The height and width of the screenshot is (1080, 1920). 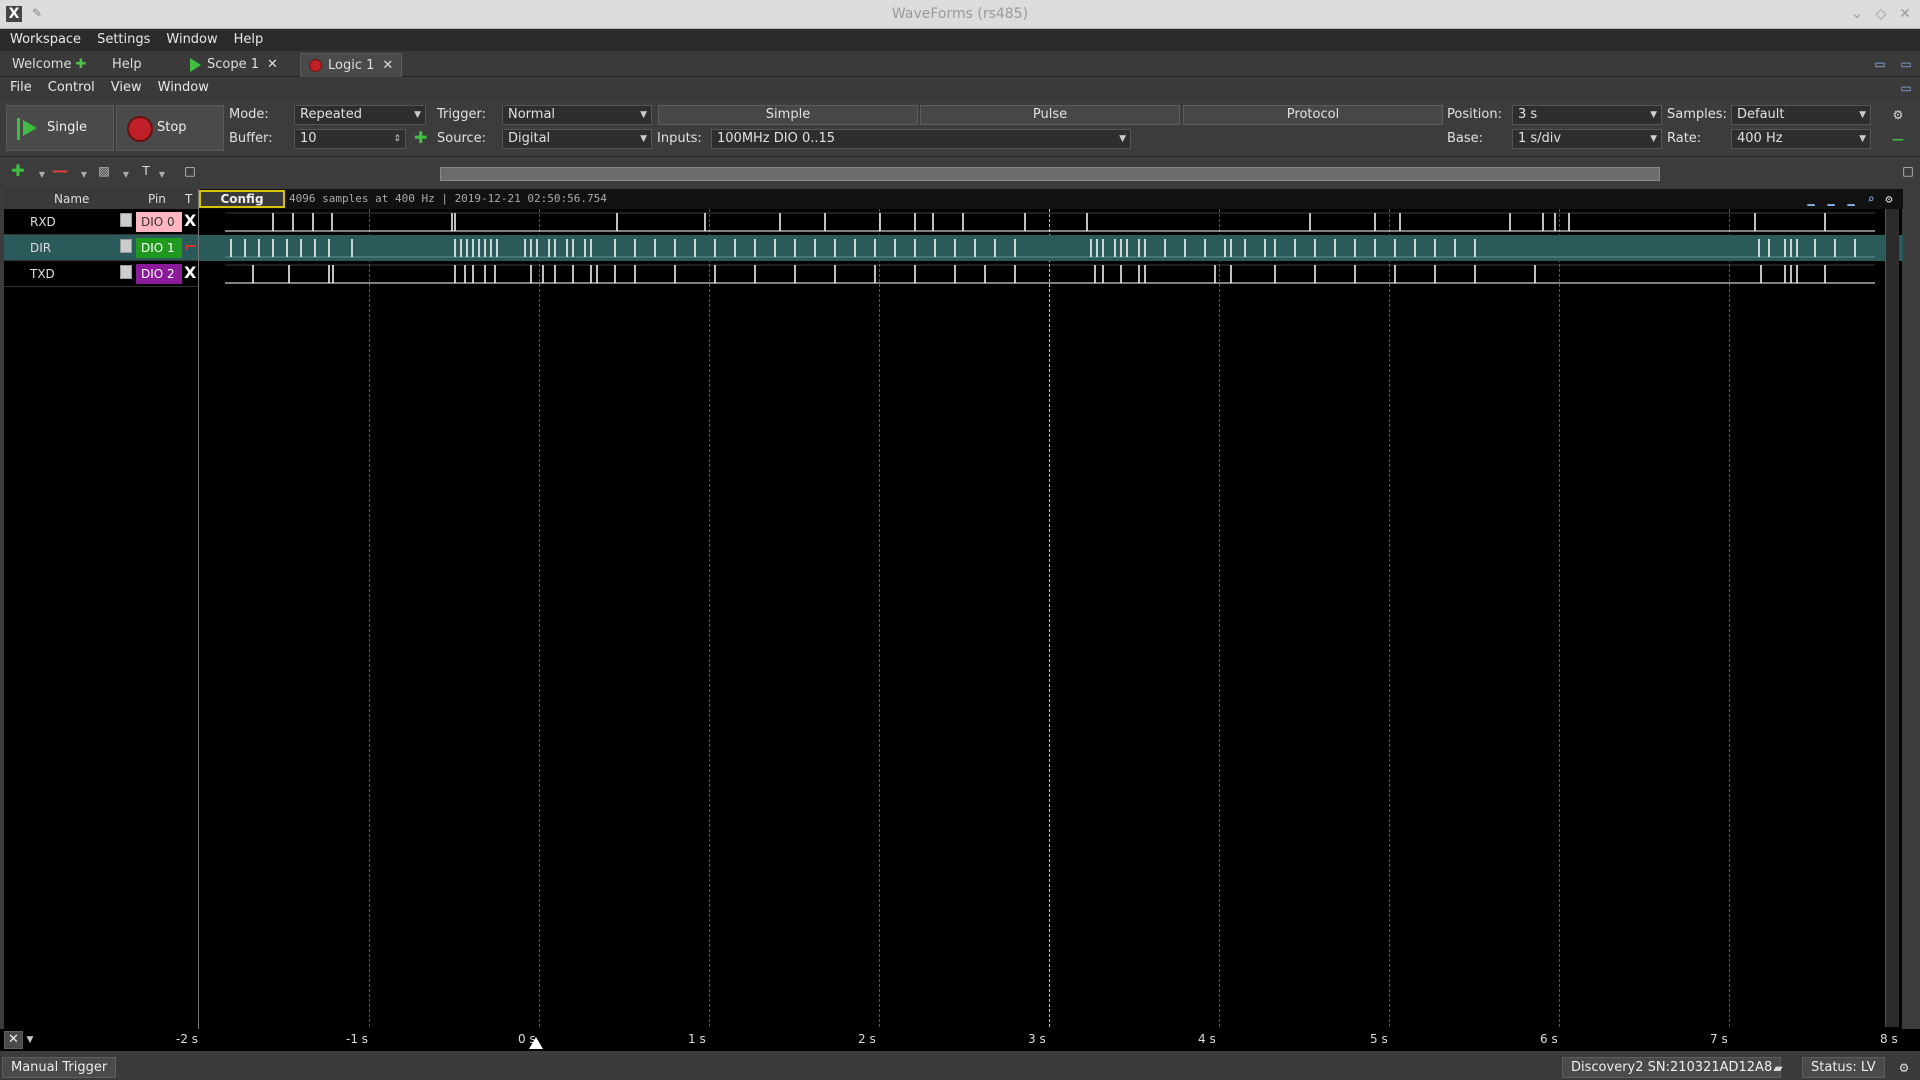 What do you see at coordinates (788, 115) in the screenshot?
I see `simple-trigger-button: Simple` at bounding box center [788, 115].